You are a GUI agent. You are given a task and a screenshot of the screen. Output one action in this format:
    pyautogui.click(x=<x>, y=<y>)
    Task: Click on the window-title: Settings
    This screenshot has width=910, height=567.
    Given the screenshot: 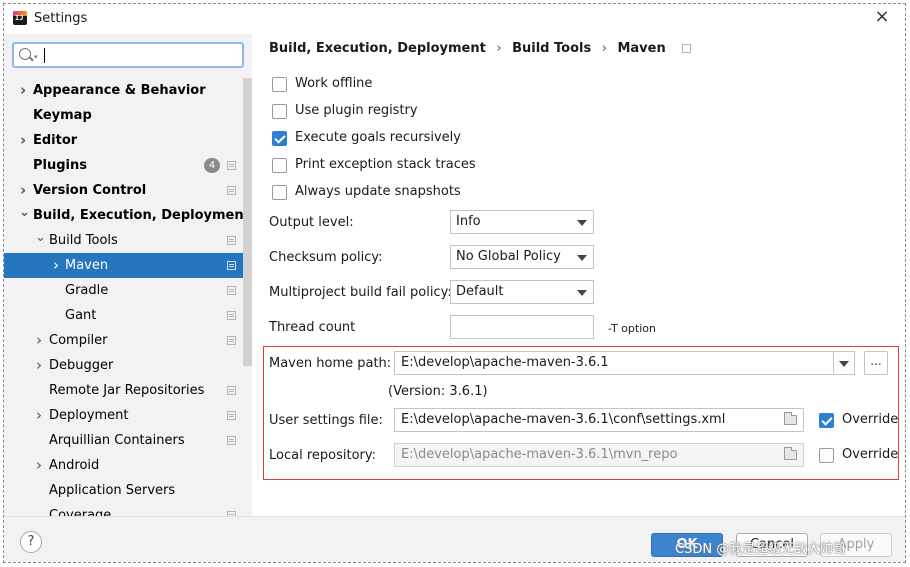 What is the action you would take?
    pyautogui.click(x=61, y=18)
    